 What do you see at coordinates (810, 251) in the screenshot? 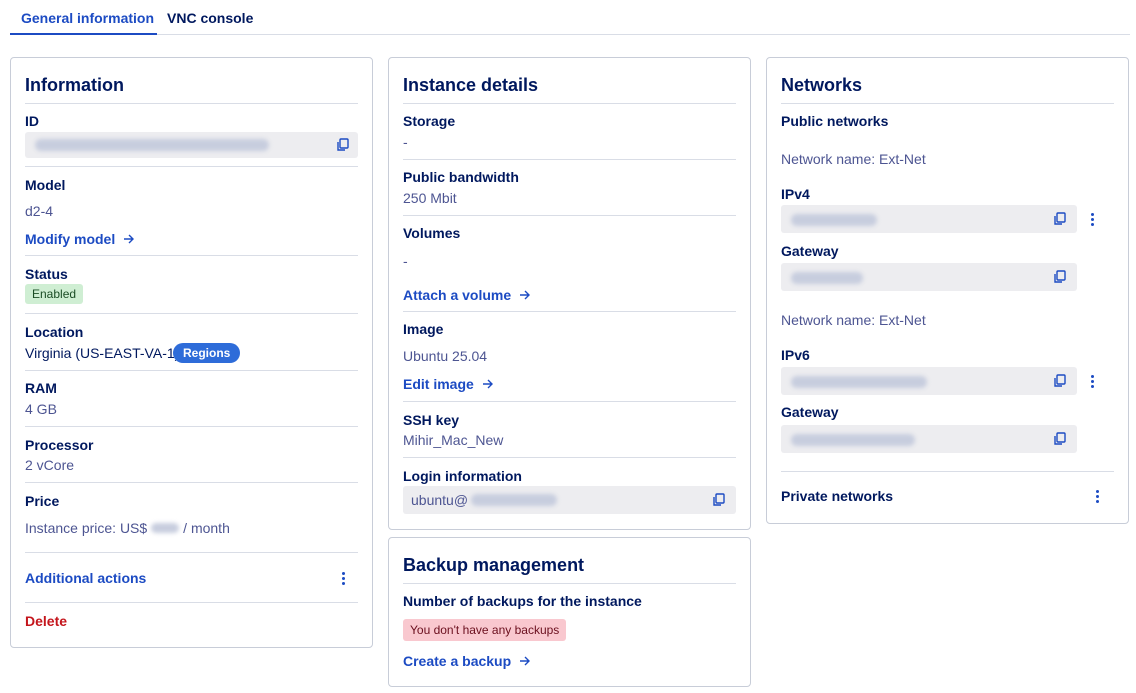
I see `gateway-ipv4-label: Gateway` at bounding box center [810, 251].